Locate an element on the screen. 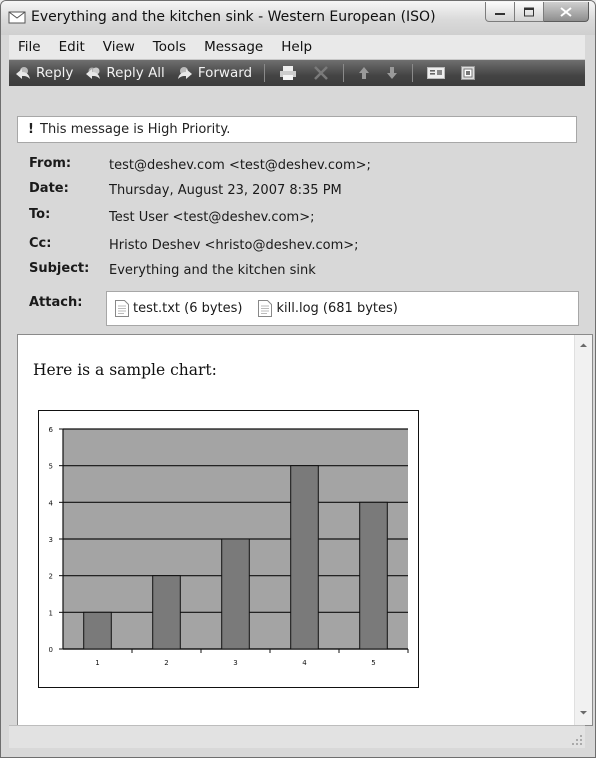 This screenshot has width=596, height=758. to-value: Test User <test@deshev.com>; is located at coordinates (211, 217).